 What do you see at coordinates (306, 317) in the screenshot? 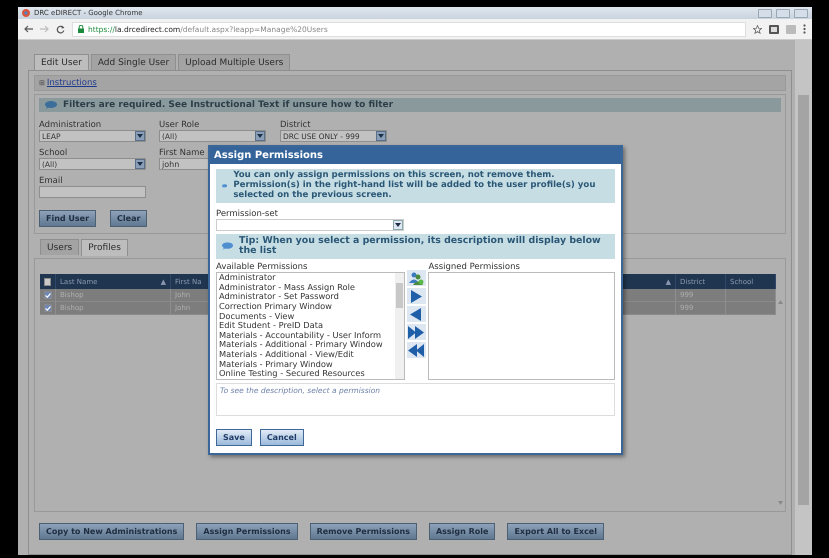
I see `list-item: Documents - View` at bounding box center [306, 317].